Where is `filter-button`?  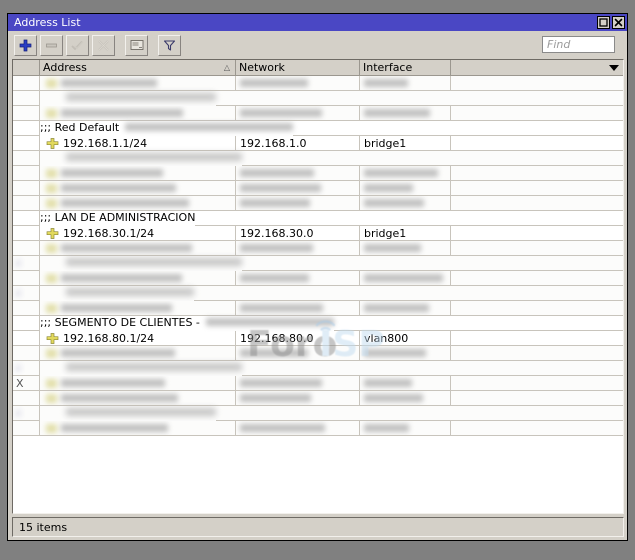 filter-button is located at coordinates (169, 45).